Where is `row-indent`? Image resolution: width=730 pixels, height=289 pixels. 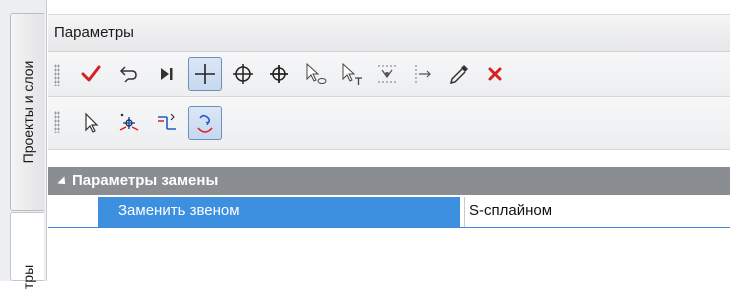
row-indent is located at coordinates (73, 212).